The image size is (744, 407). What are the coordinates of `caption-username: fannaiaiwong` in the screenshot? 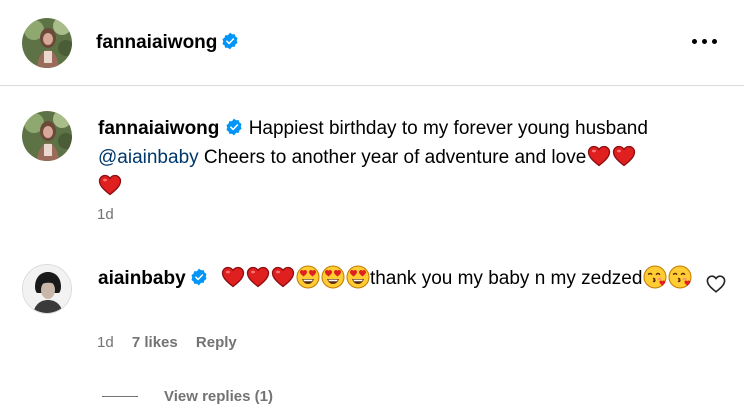 It's located at (158, 128).